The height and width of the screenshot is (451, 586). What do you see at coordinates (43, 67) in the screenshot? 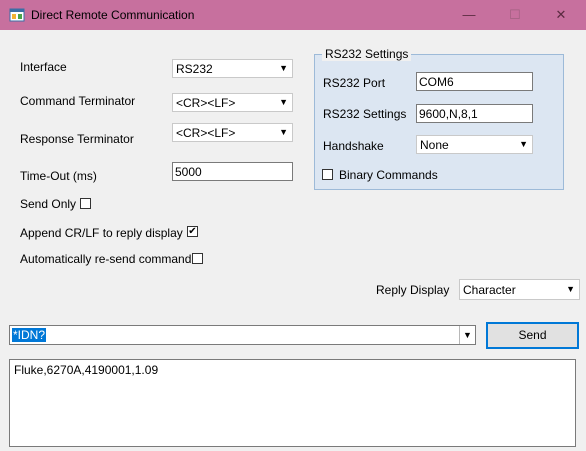
I see `interface-label: Interface` at bounding box center [43, 67].